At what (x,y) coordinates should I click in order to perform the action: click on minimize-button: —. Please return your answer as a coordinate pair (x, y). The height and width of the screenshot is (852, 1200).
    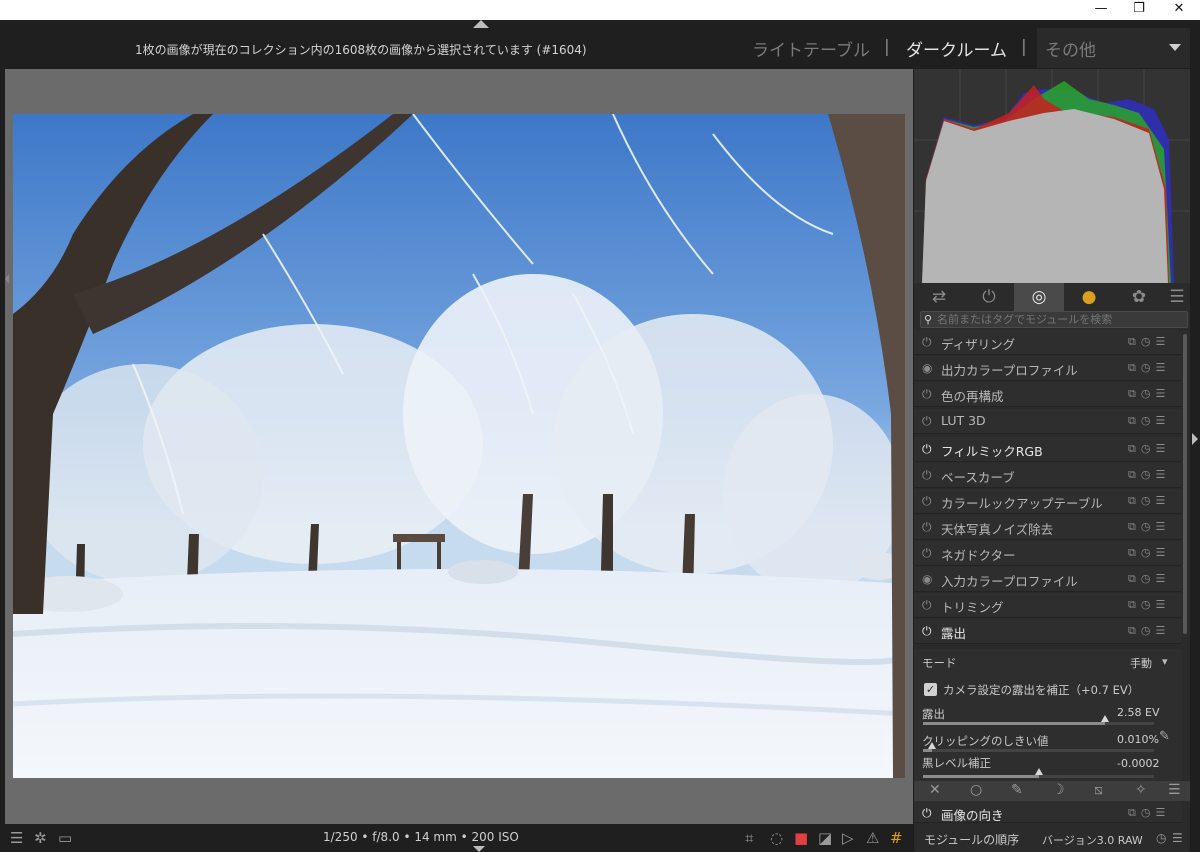
    Looking at the image, I should click on (1101, 10).